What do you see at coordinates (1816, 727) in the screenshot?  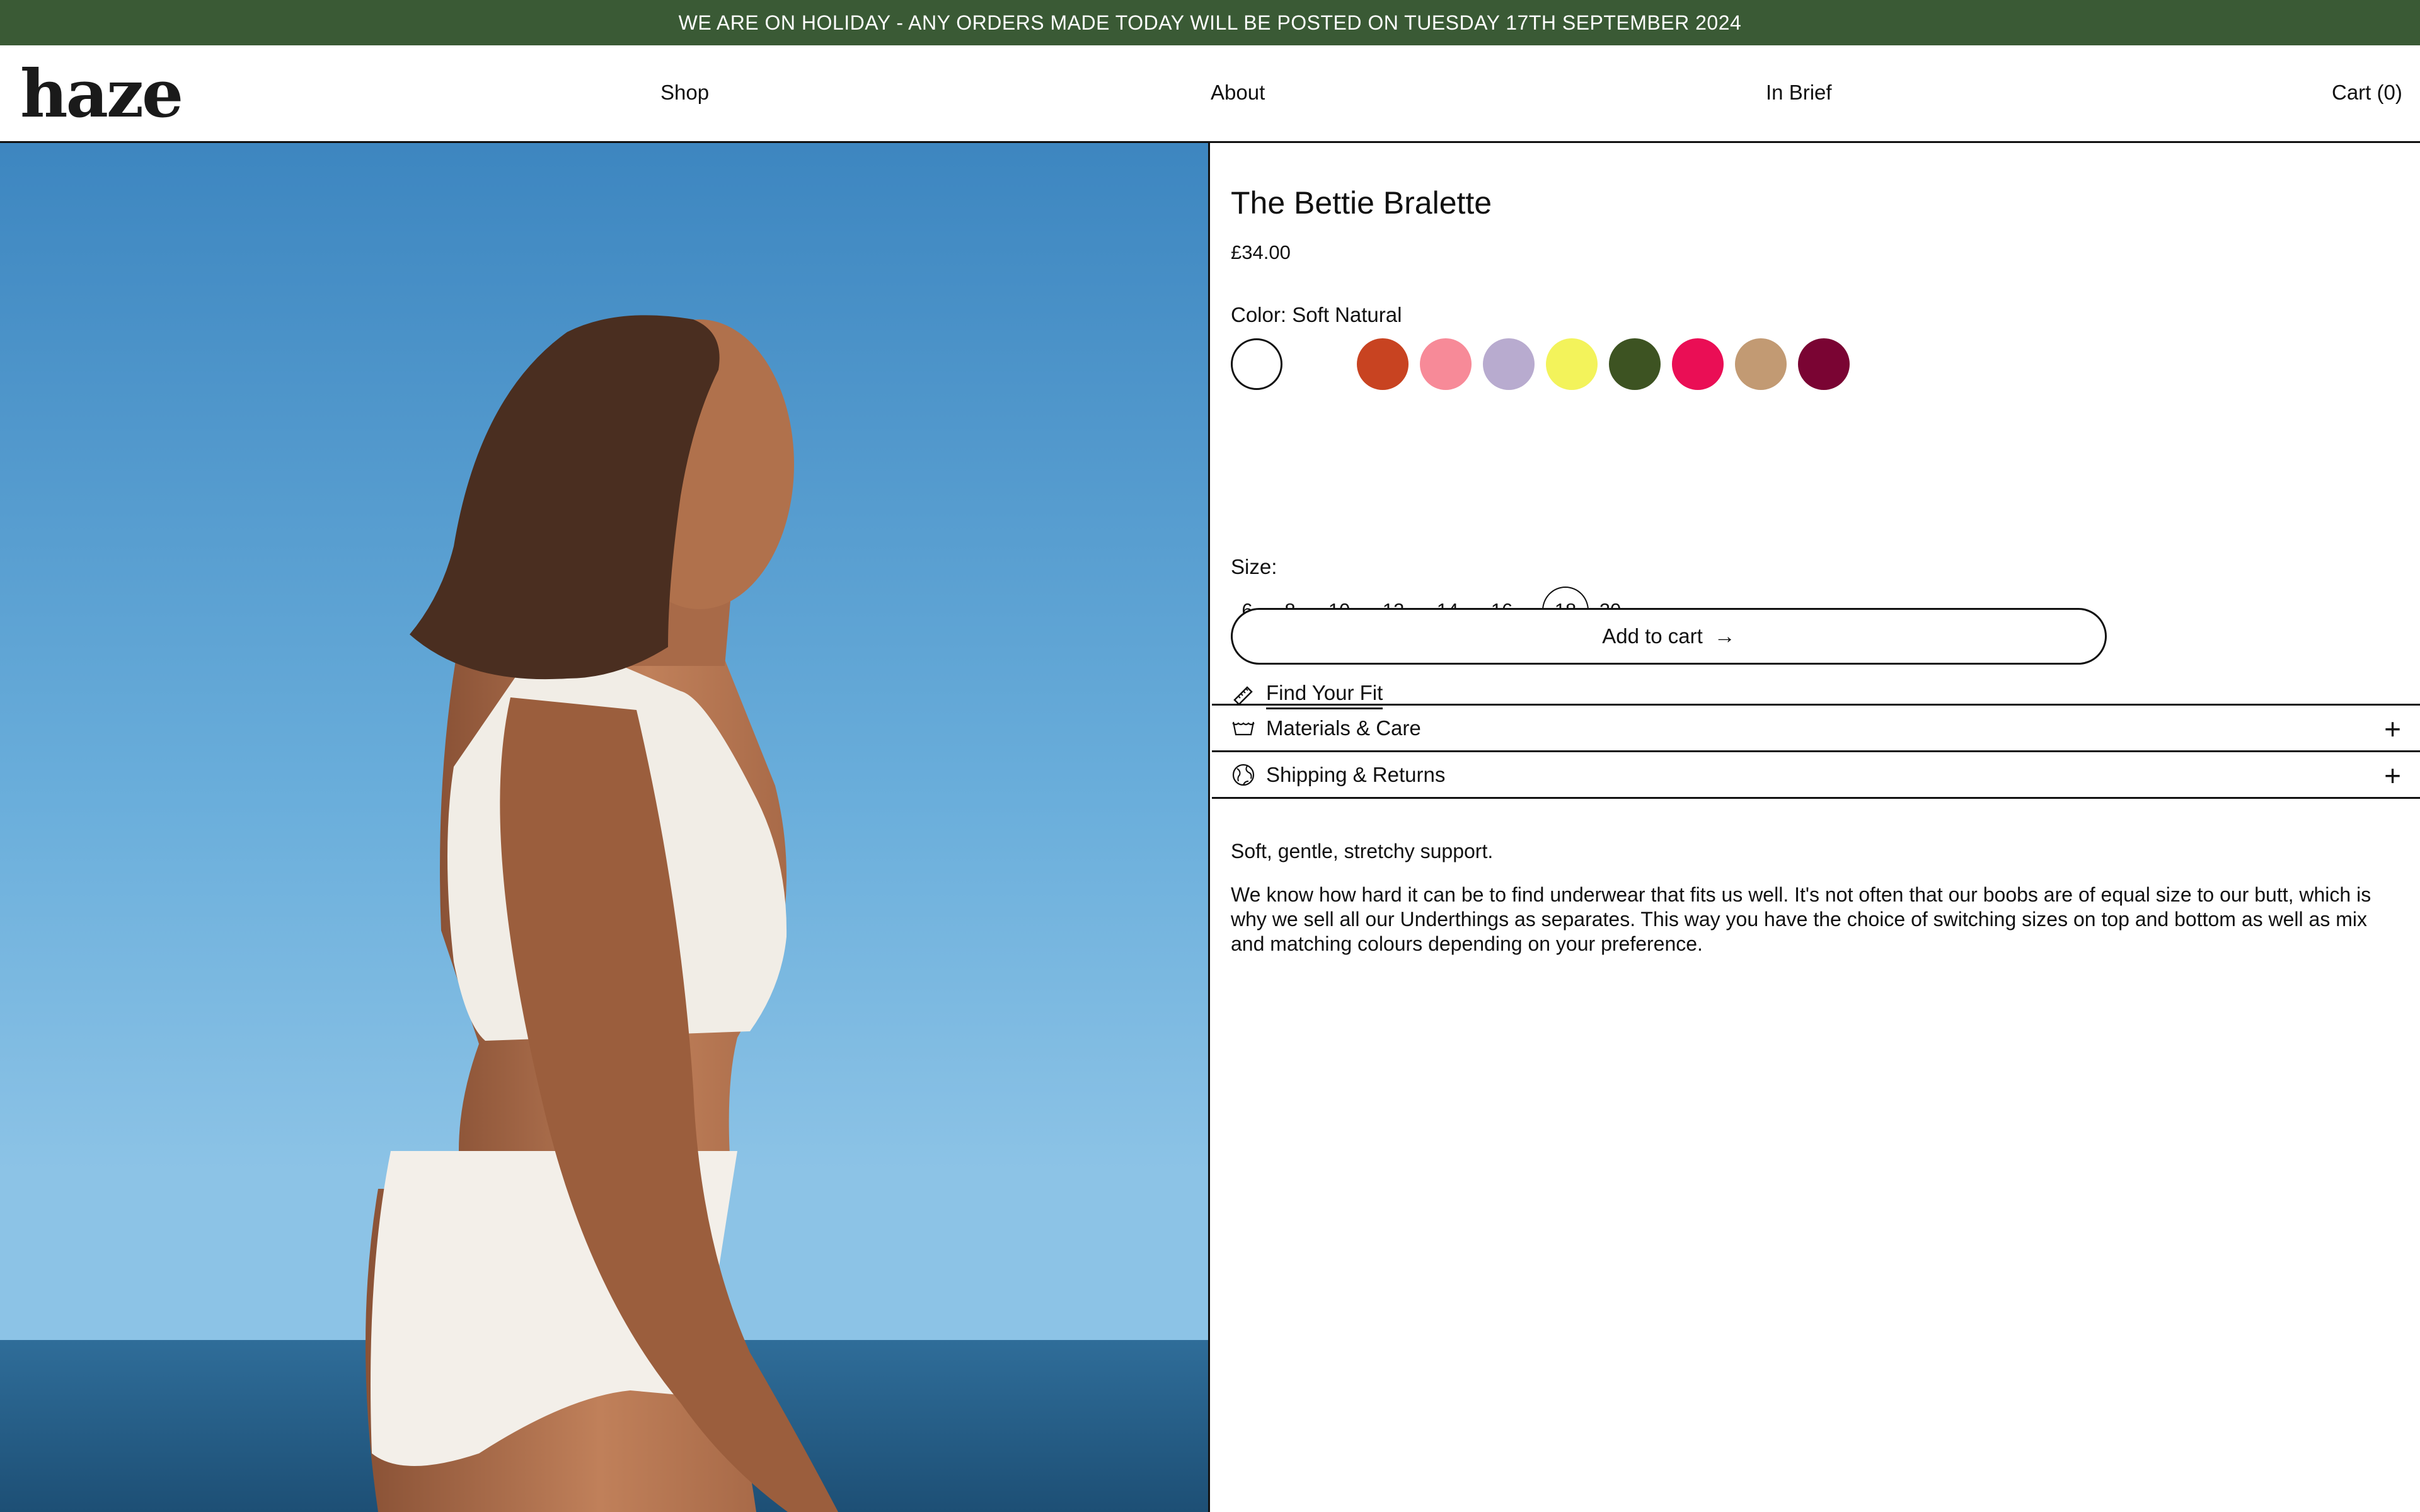 I see `accordion-materials-care: Materials & Care +` at bounding box center [1816, 727].